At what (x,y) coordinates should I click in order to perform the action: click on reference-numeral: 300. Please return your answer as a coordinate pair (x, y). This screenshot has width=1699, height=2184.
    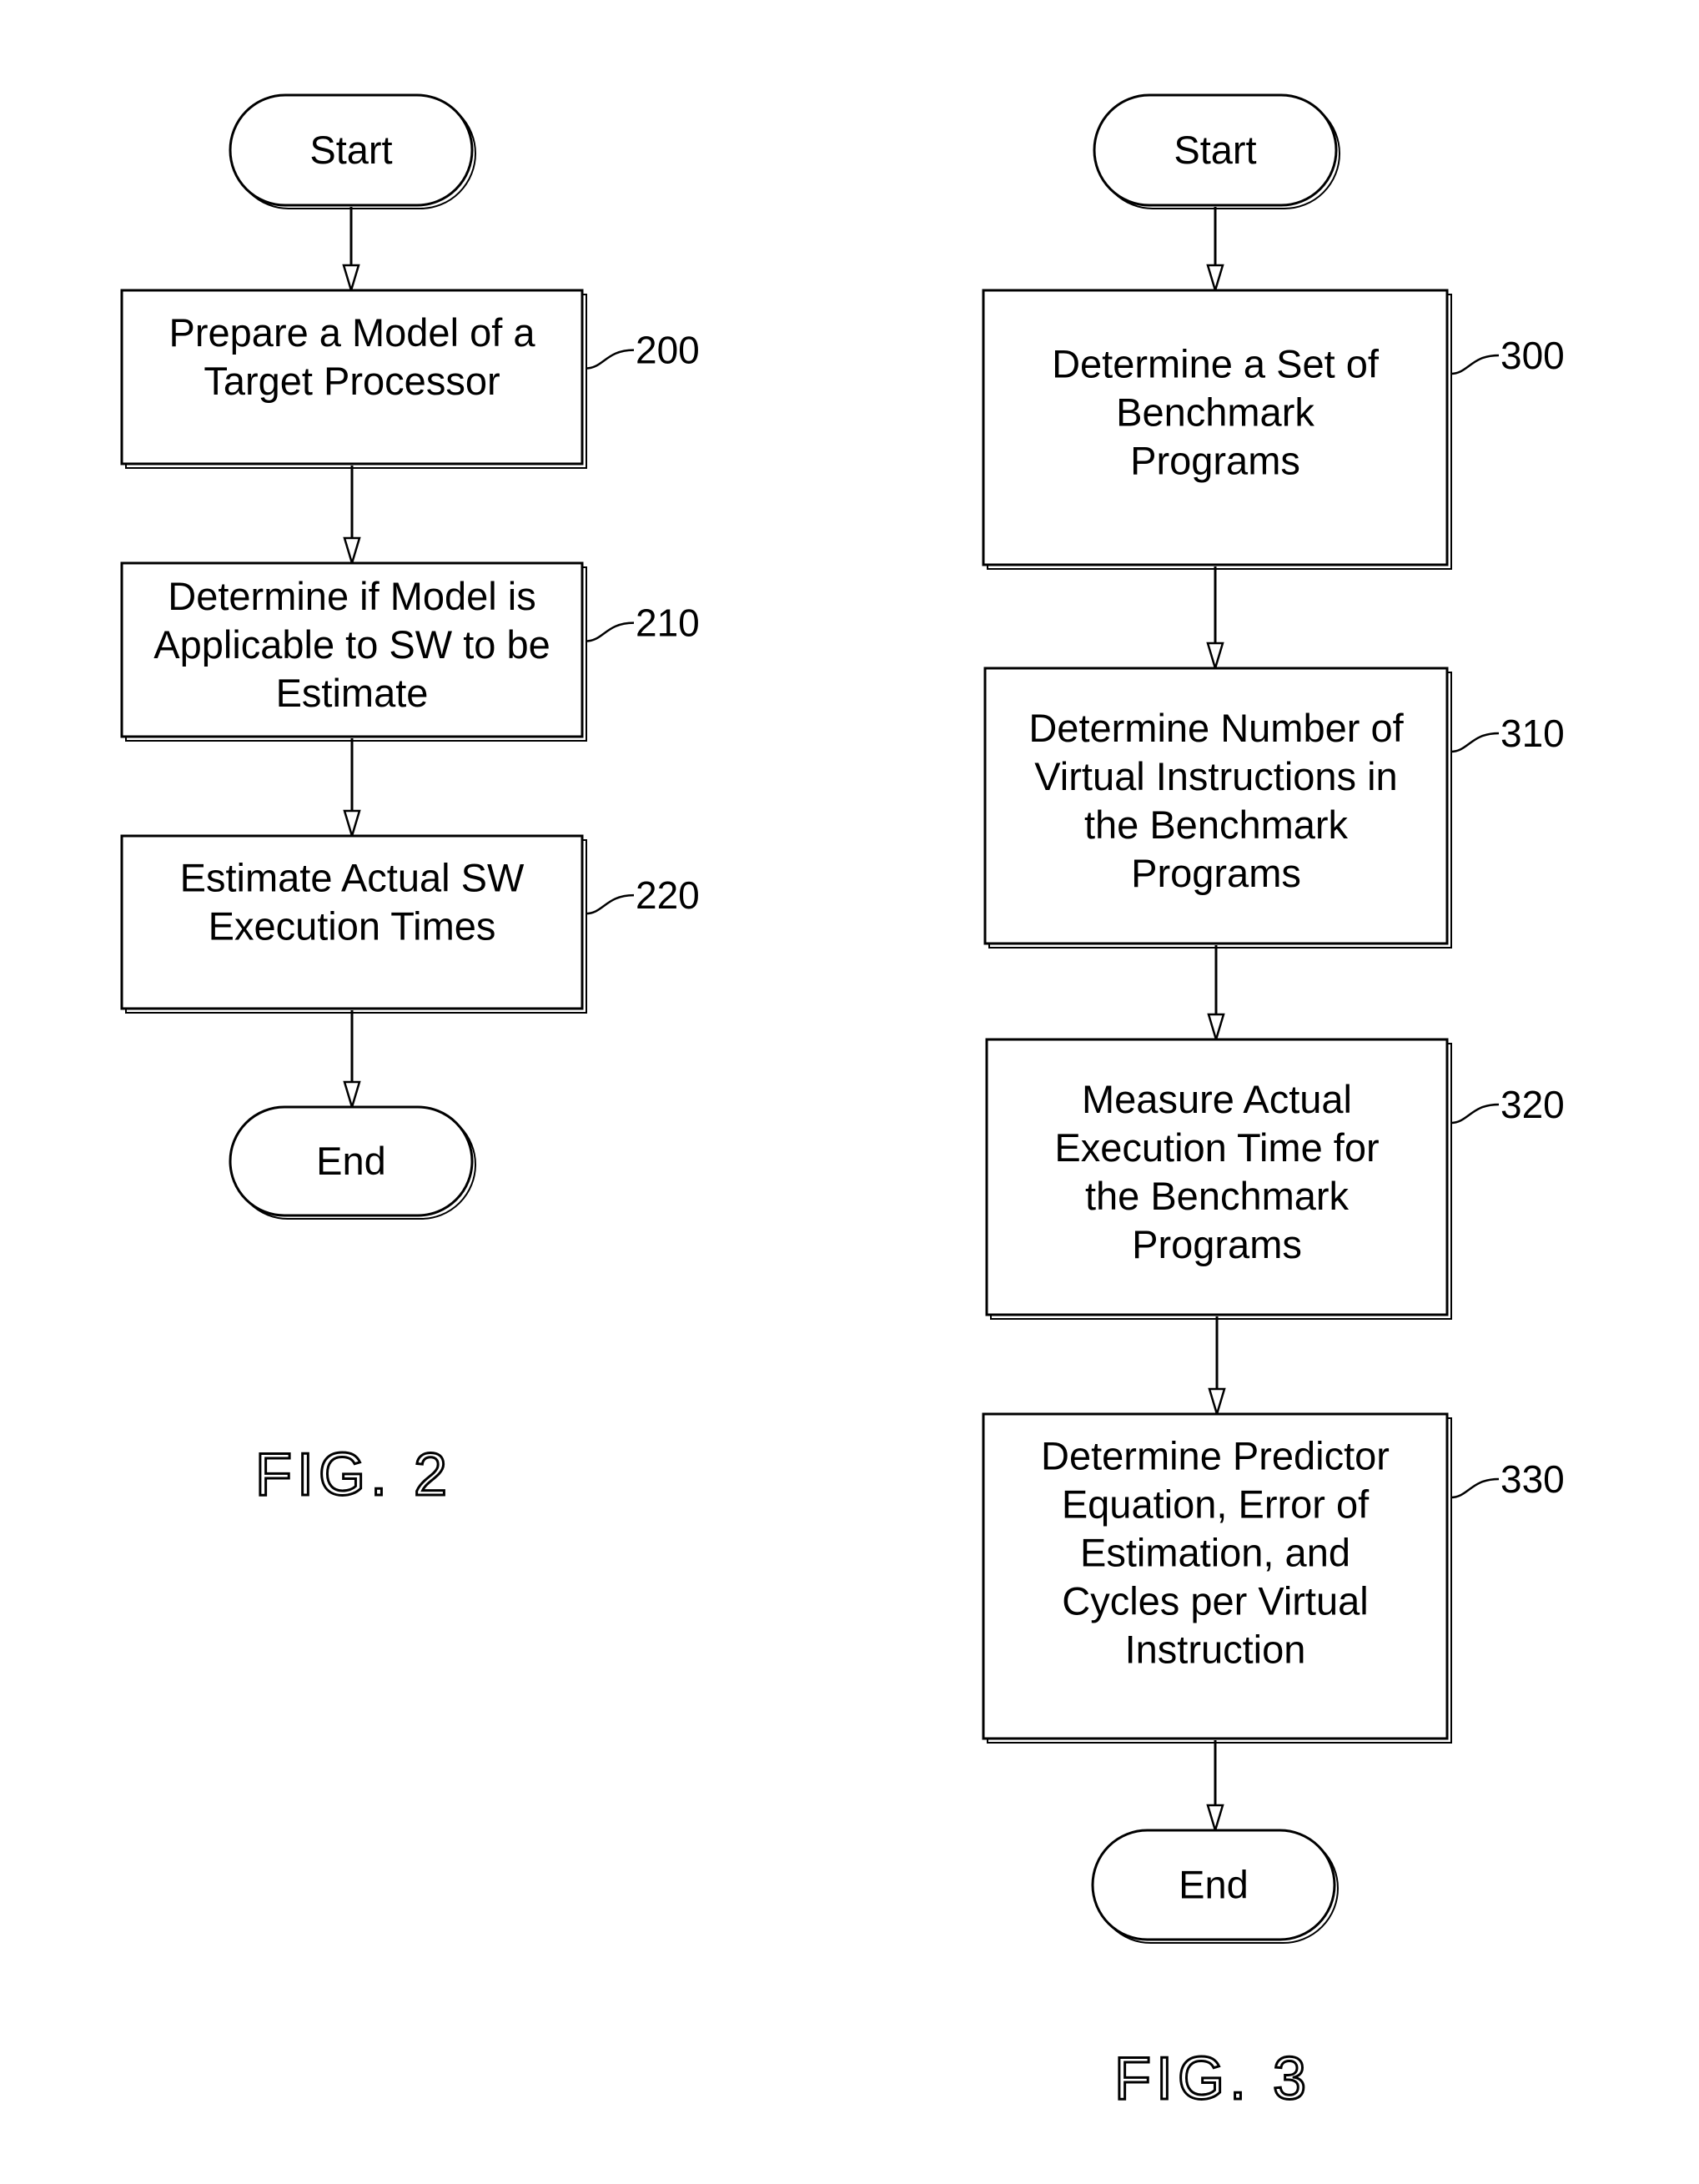
    Looking at the image, I should click on (1533, 355).